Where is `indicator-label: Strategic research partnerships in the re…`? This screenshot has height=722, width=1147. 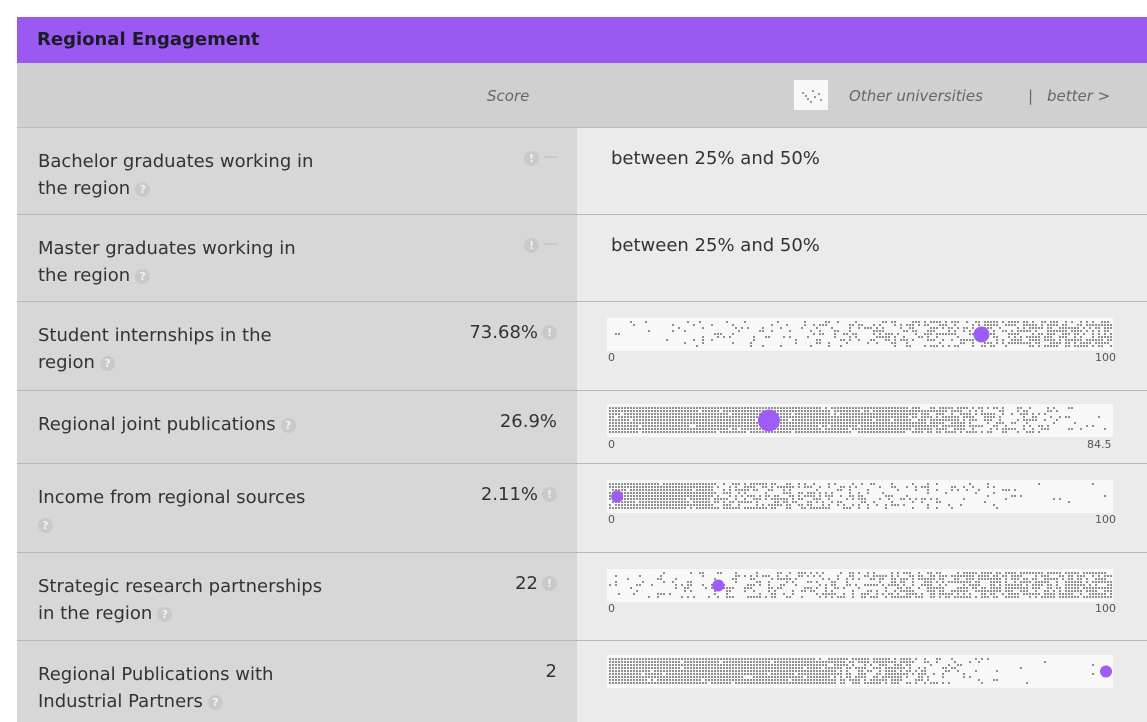 indicator-label: Strategic research partnerships in the re… is located at coordinates (208, 600).